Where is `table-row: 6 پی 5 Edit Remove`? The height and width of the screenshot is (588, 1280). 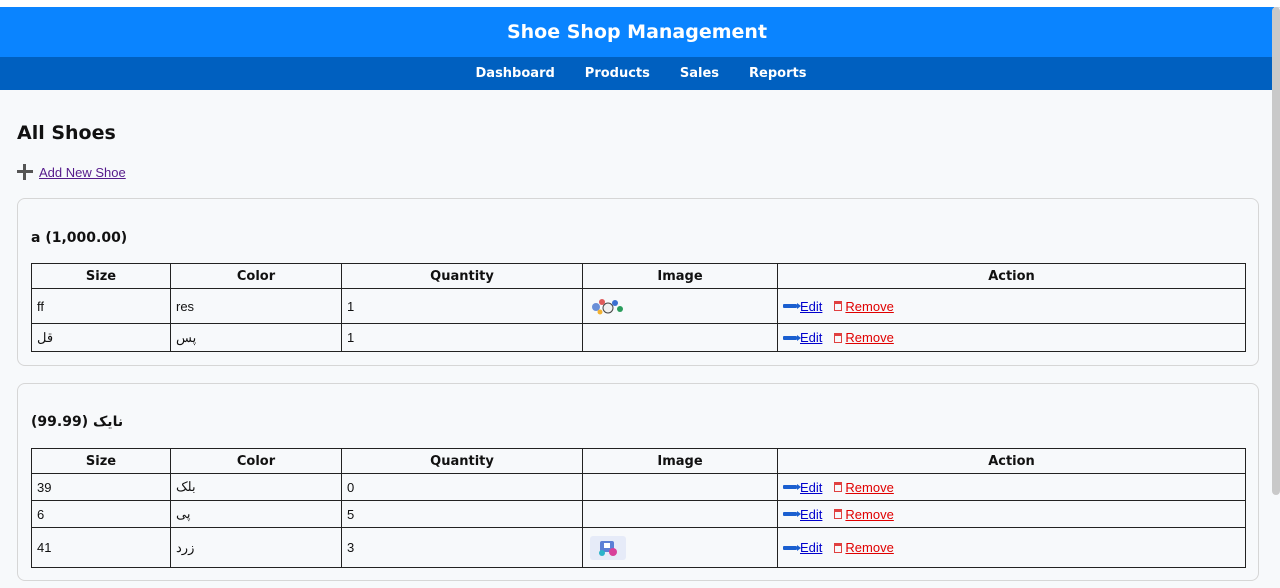
table-row: 6 پی 5 Edit Remove is located at coordinates (638, 514).